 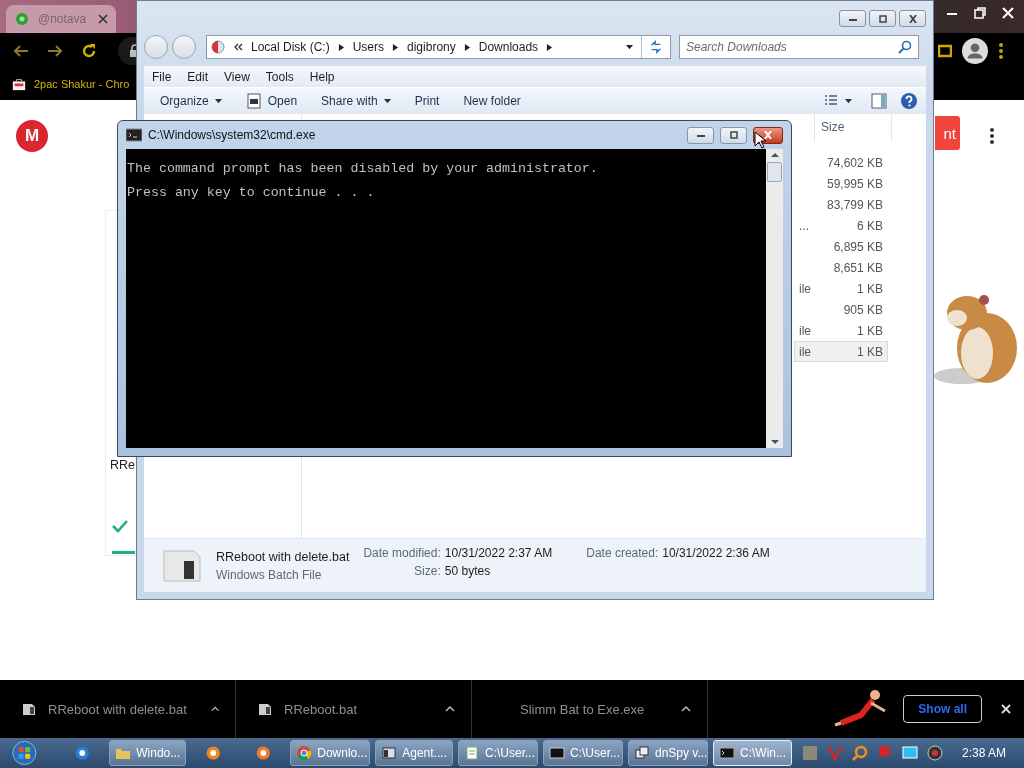 I want to click on maximize-icon, so click(x=733, y=135).